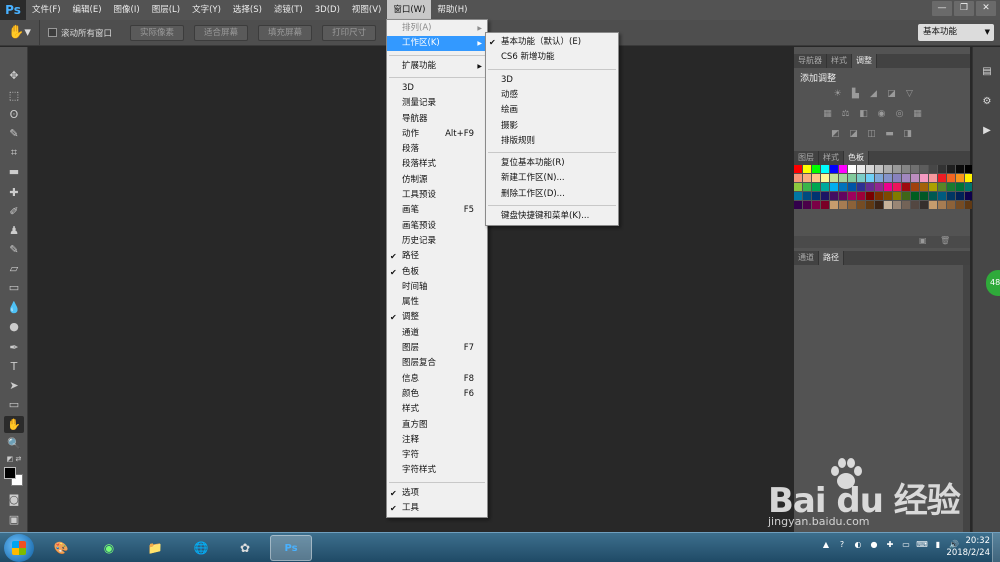 The width and height of the screenshot is (1000, 562). Describe the element at coordinates (14, 152) in the screenshot. I see `crop-tool-icon: ⌗` at that location.